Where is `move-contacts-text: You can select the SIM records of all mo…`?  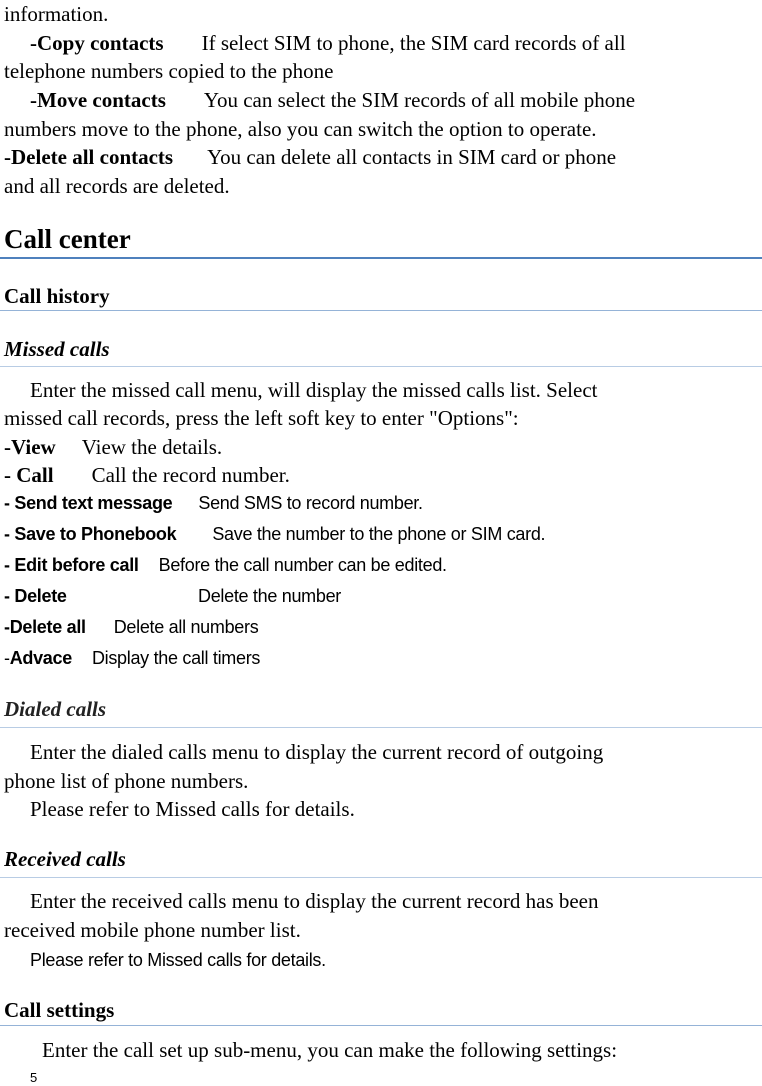
move-contacts-text: You can select the SIM records of all mo… is located at coordinates (419, 100).